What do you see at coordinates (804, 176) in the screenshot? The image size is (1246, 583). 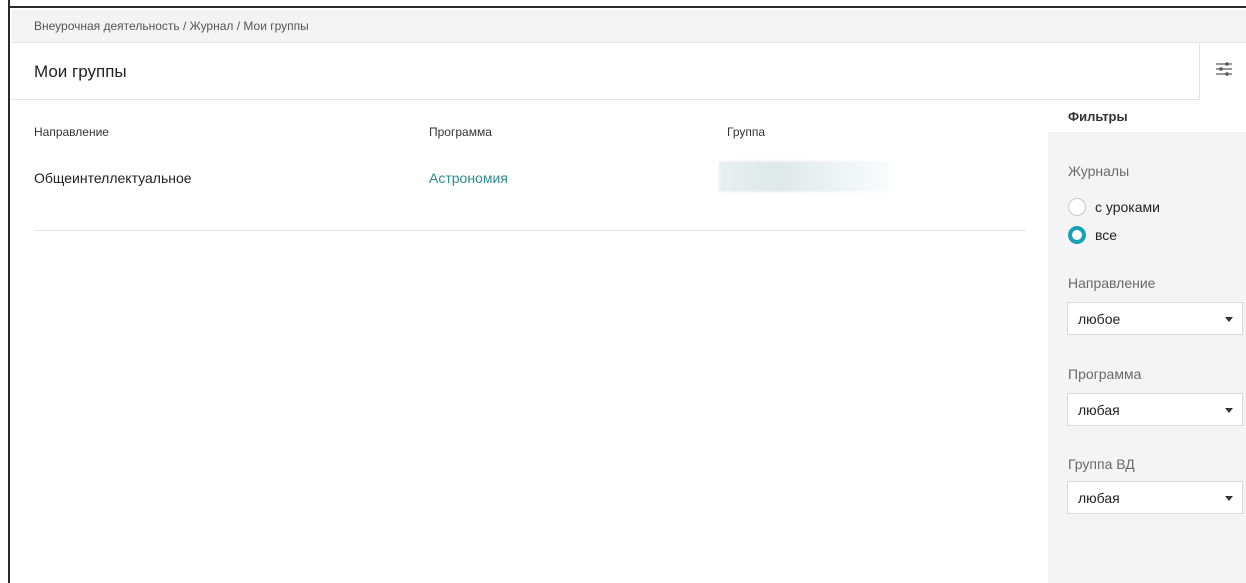 I see `row-group-redacted` at bounding box center [804, 176].